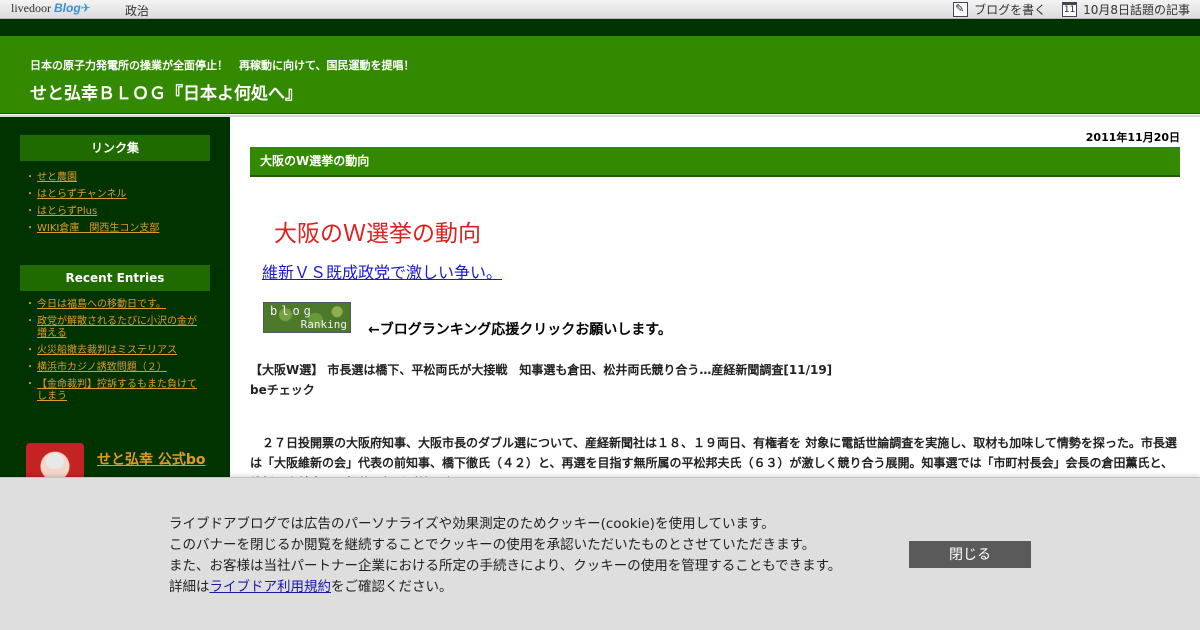 The width and height of the screenshot is (1200, 630). What do you see at coordinates (137, 10) in the screenshot?
I see `category-link: 政治` at bounding box center [137, 10].